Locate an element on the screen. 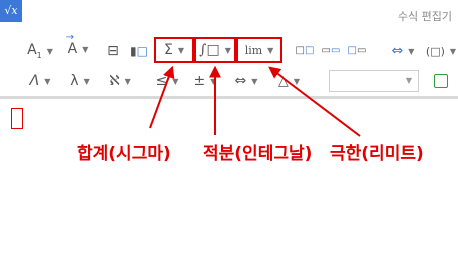 The image size is (458, 279). font-size-icon: A1 is located at coordinates (34, 50).